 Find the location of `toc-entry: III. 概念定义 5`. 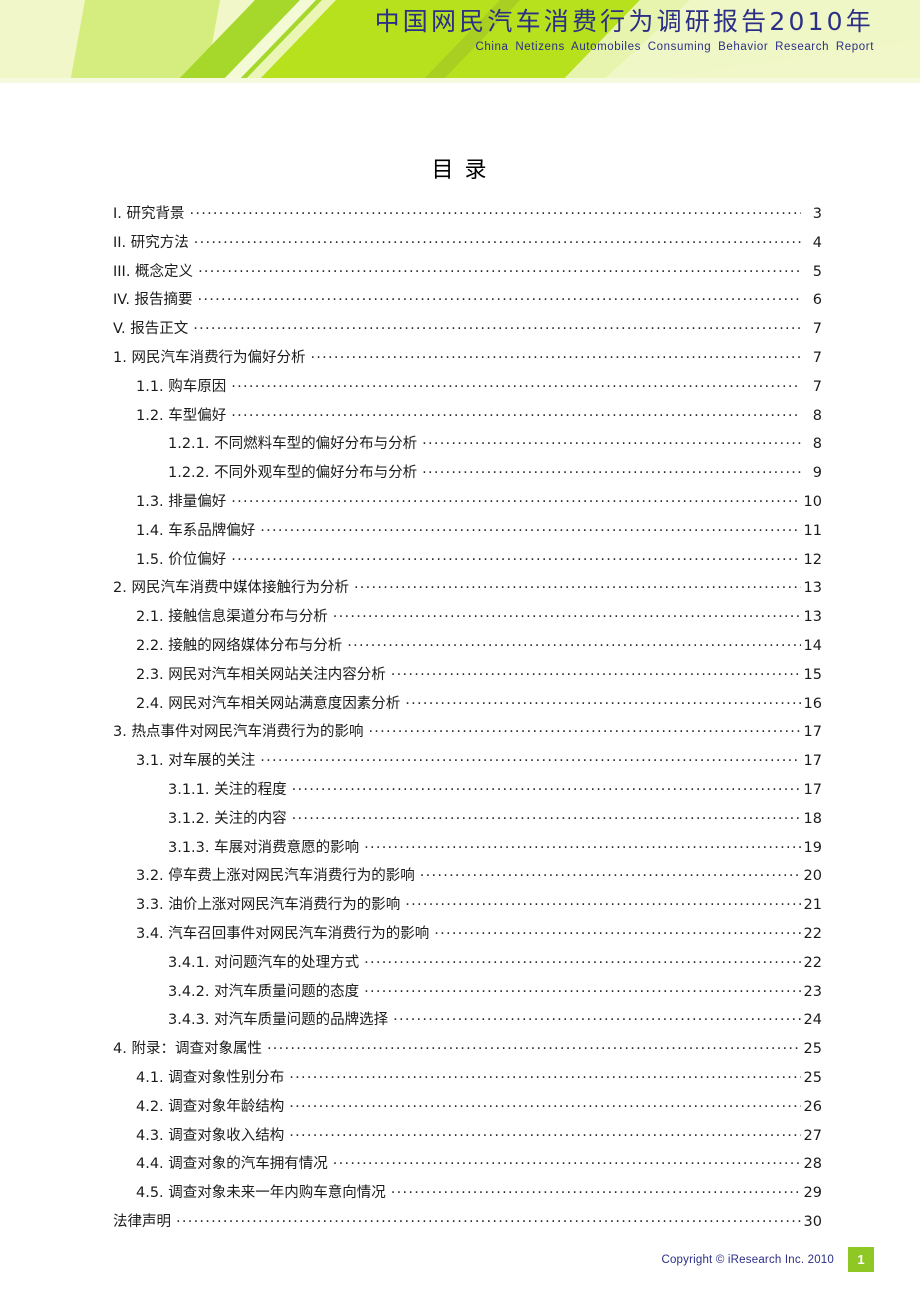

toc-entry: III. 概念定义 5 is located at coordinates (460, 274).